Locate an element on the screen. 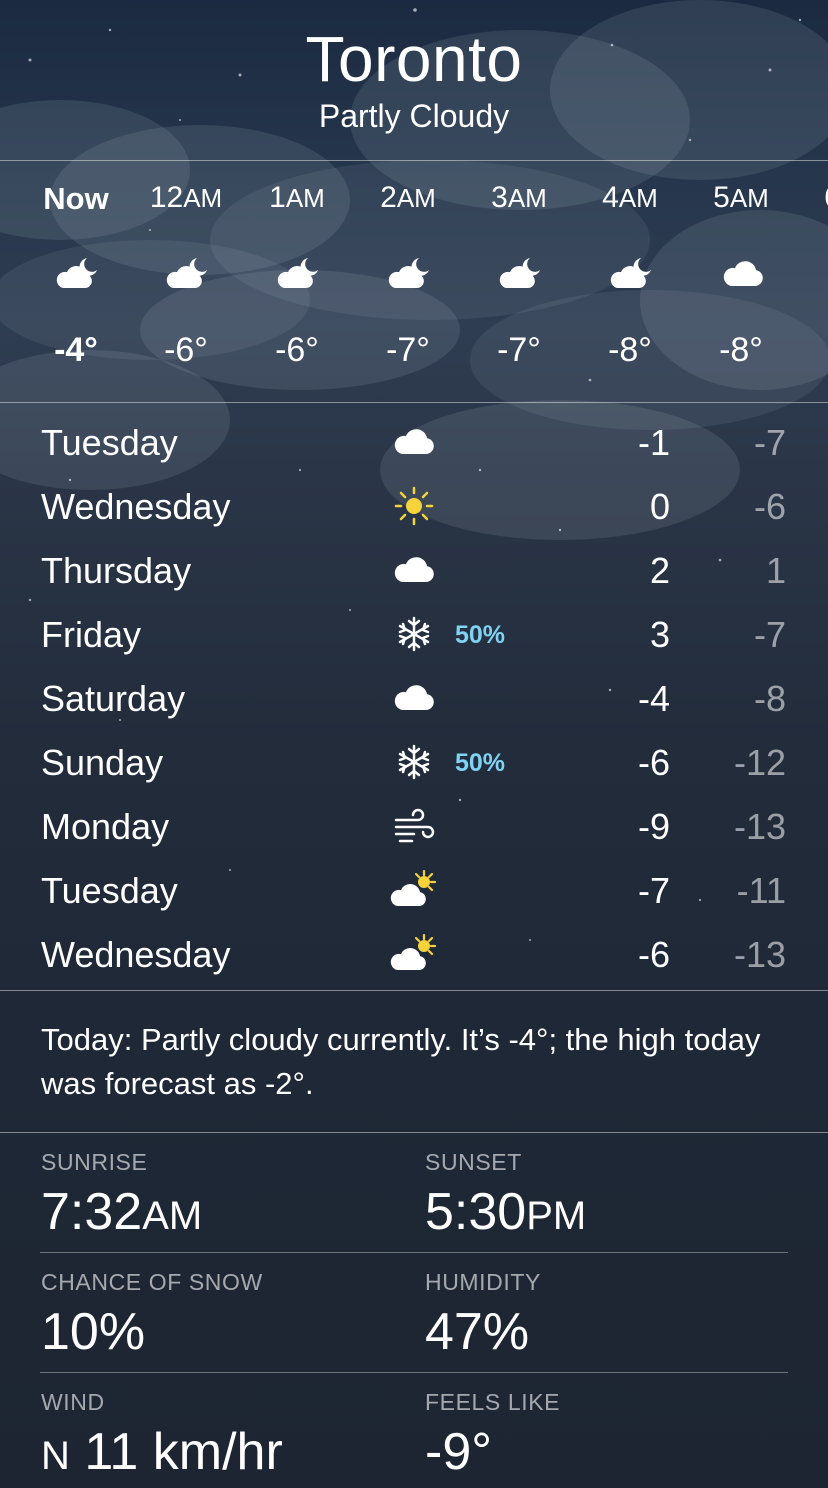 Image resolution: width=828 pixels, height=1488 pixels. hour-label: 3AM is located at coordinates (519, 197).